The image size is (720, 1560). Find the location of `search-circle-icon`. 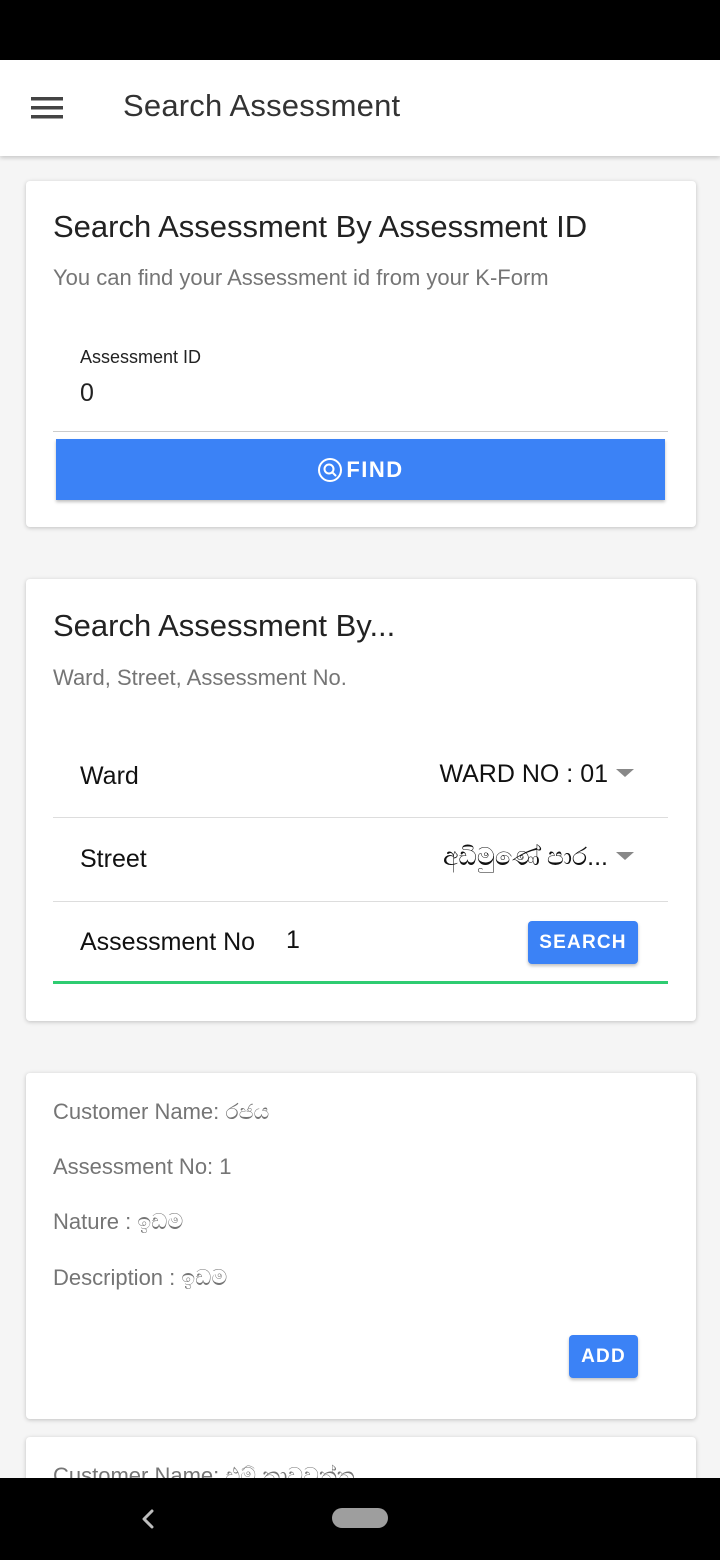

search-circle-icon is located at coordinates (330, 469).